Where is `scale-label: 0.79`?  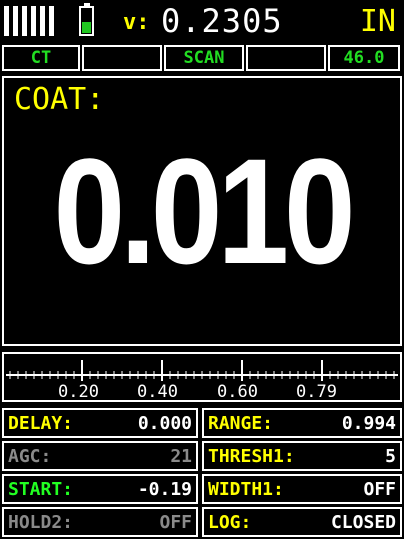
scale-label: 0.79 is located at coordinates (316, 392).